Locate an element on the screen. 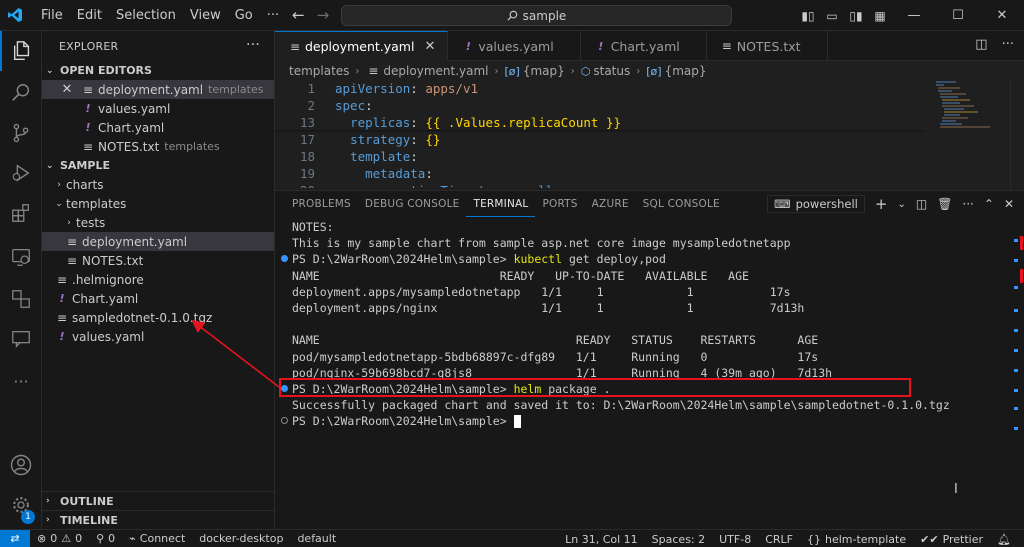  new-terminal-plus-icon: + is located at coordinates (881, 204).